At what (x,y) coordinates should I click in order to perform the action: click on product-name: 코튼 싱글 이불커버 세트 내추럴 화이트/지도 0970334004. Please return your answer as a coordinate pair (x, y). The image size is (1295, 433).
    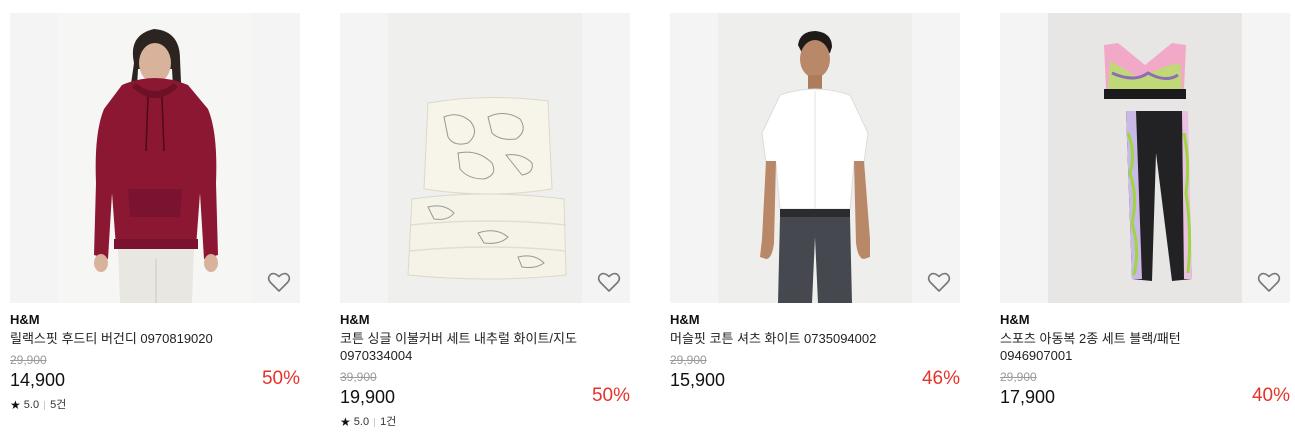
    Looking at the image, I should click on (460, 347).